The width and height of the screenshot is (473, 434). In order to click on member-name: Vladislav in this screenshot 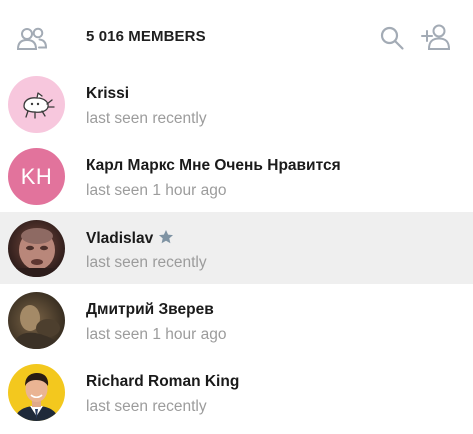, I will do `click(130, 238)`.